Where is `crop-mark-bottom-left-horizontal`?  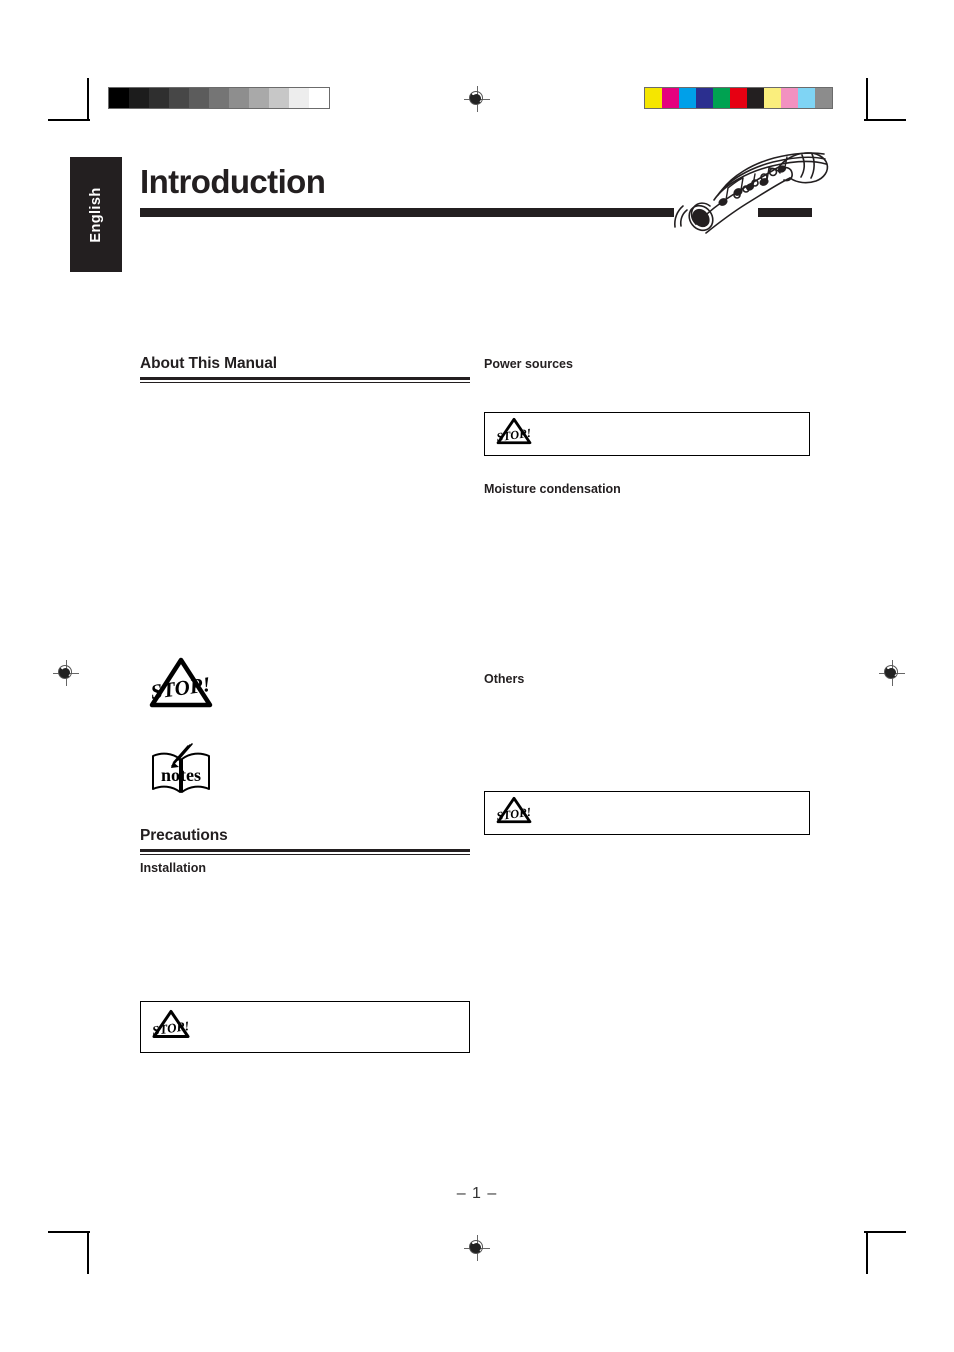 crop-mark-bottom-left-horizontal is located at coordinates (69, 1232).